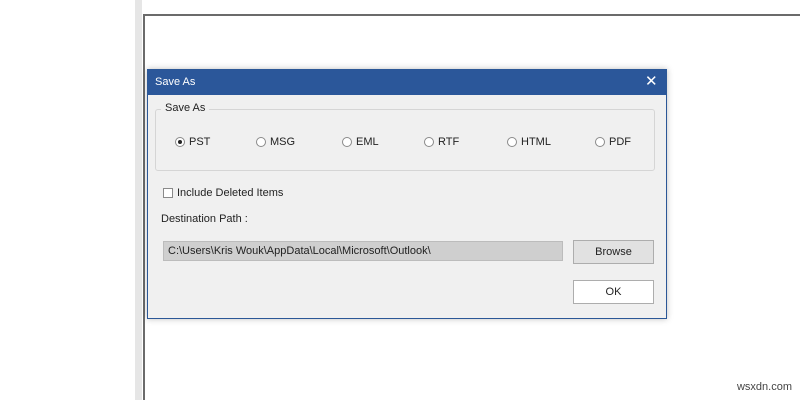 This screenshot has width=800, height=400. What do you see at coordinates (536, 142) in the screenshot?
I see `radio-label: HTML` at bounding box center [536, 142].